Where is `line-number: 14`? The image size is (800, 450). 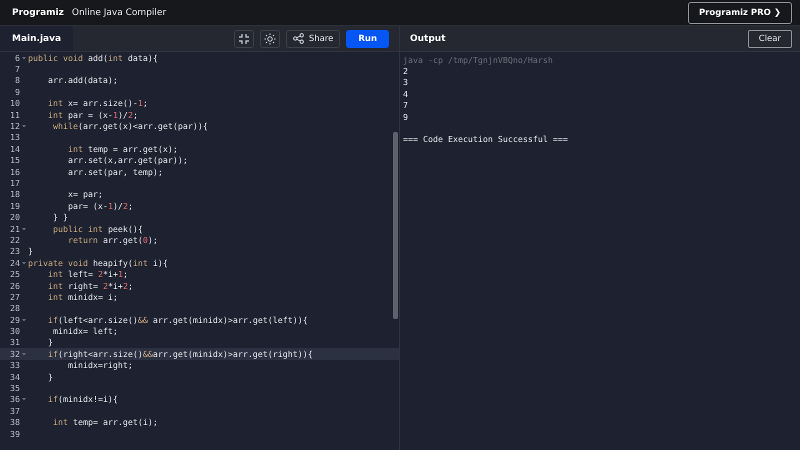 line-number: 14 is located at coordinates (14, 149).